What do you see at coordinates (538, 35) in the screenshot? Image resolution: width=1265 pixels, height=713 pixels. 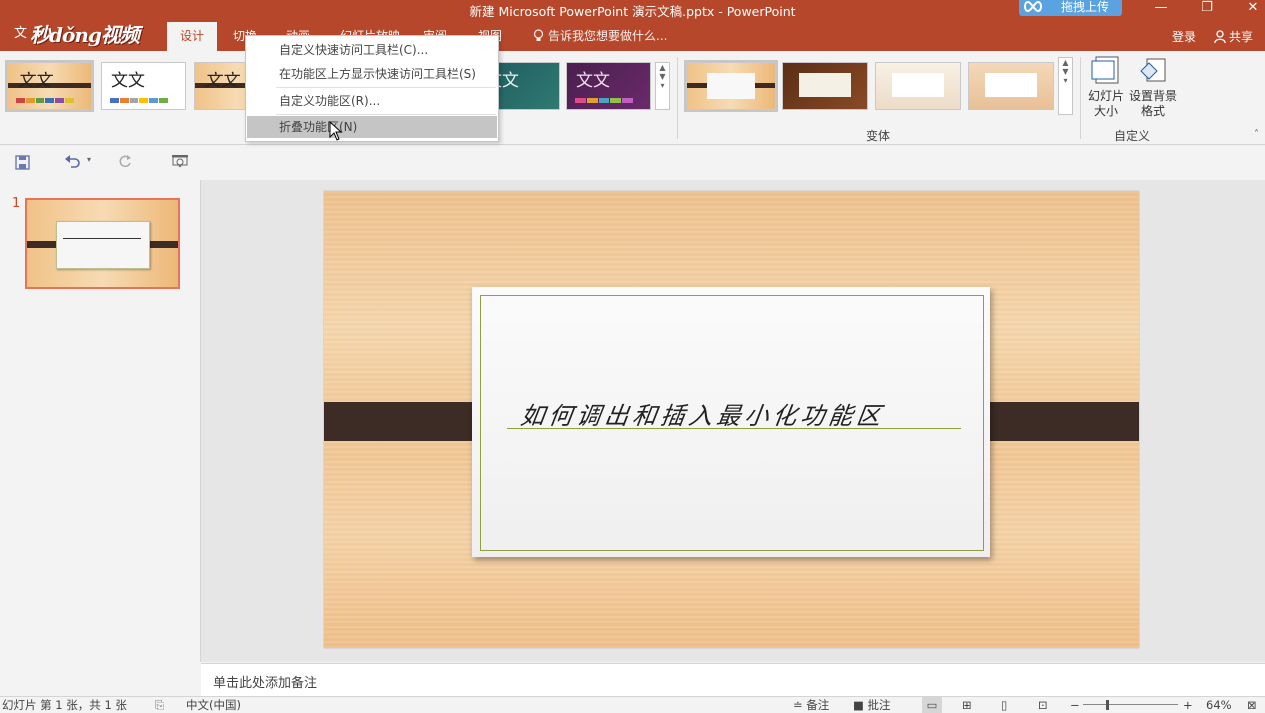 I see `lightbulb-icon` at bounding box center [538, 35].